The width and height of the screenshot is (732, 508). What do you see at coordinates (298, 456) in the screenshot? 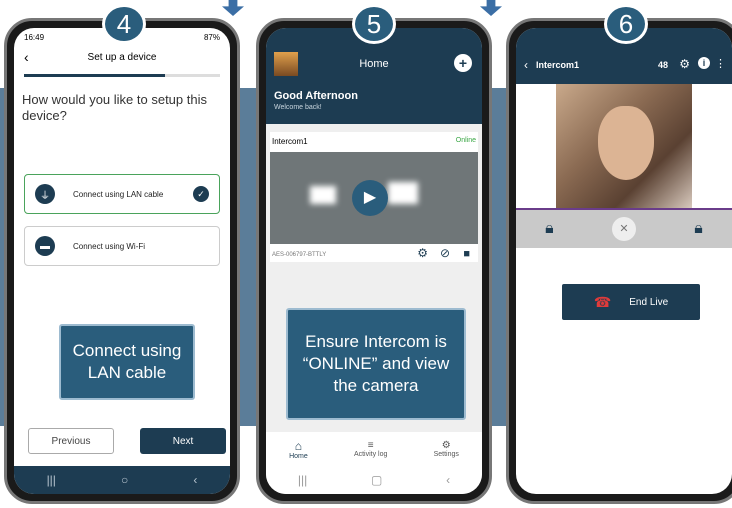
I see `tab-home-label: Home` at bounding box center [298, 456].